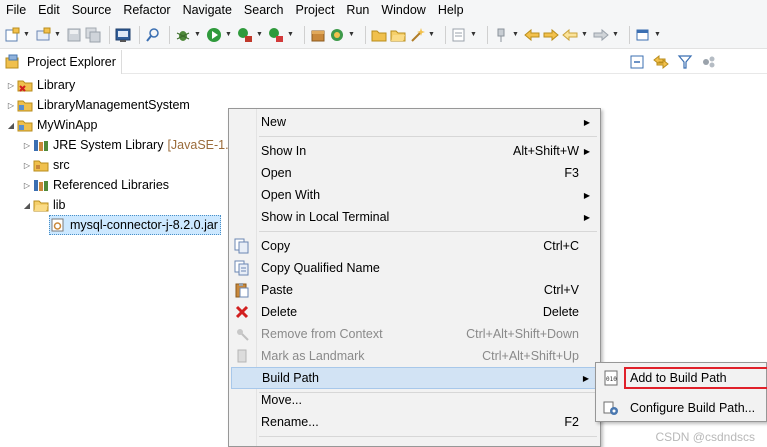  What do you see at coordinates (357, 10) in the screenshot?
I see `menu-run: Run` at bounding box center [357, 10].